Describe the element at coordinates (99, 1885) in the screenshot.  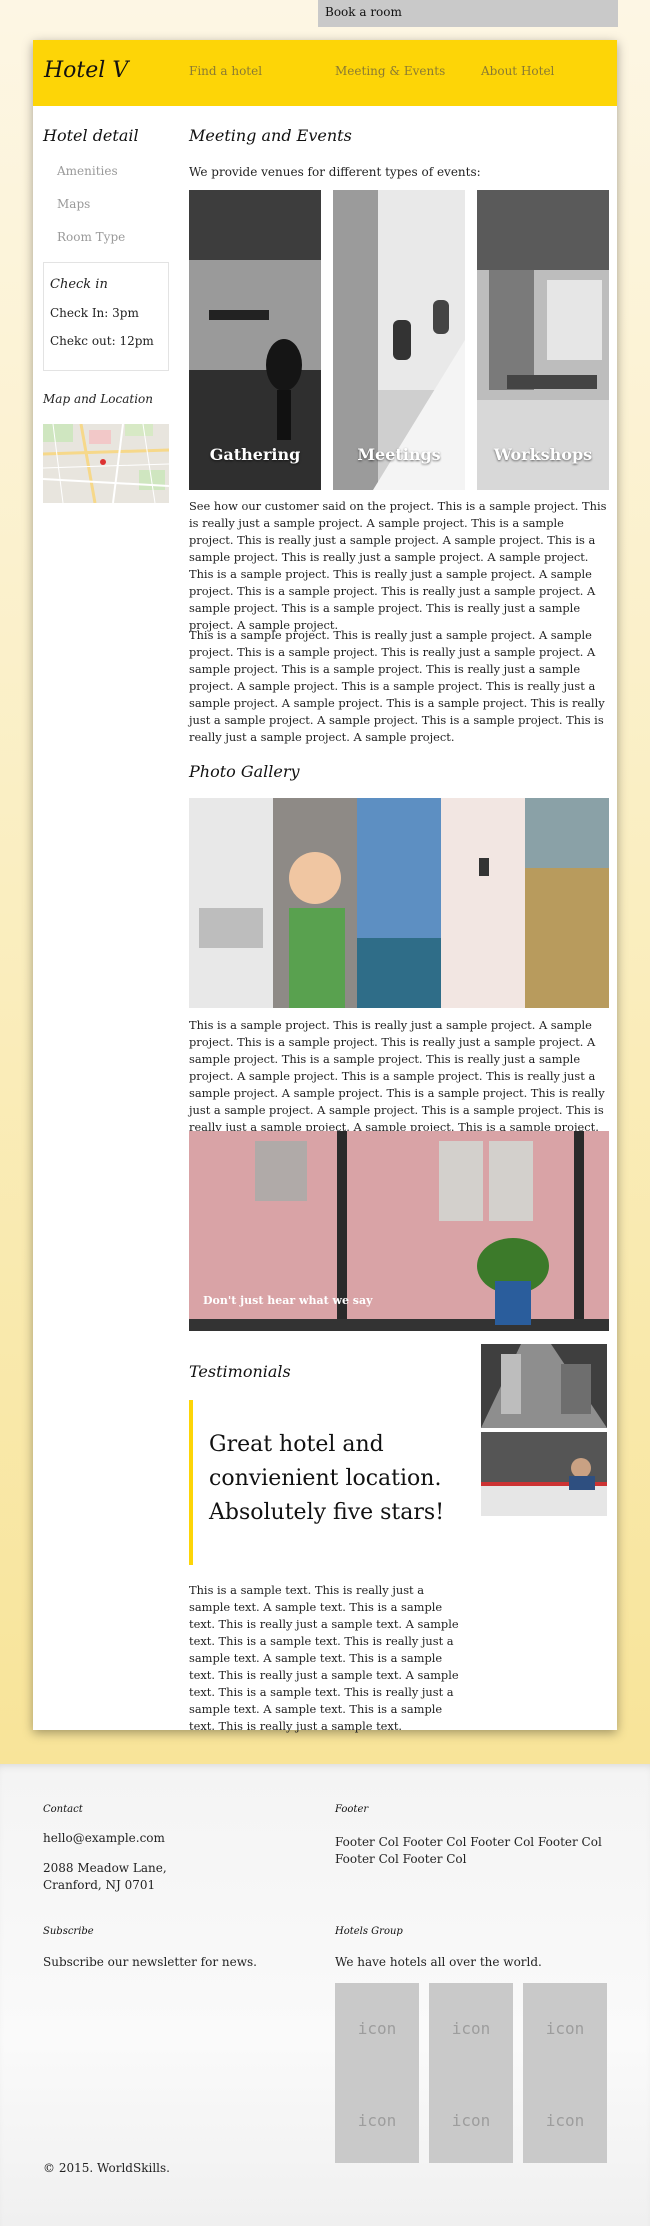
I see `footer-address-line2: Cranford, NJ 0701` at that location.